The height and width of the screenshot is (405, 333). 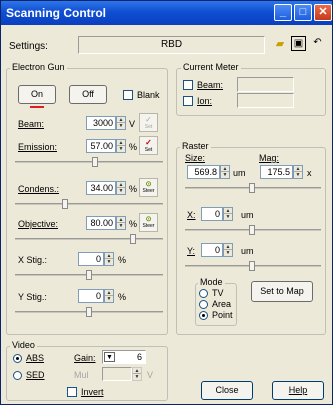 What do you see at coordinates (121, 123) in the screenshot?
I see `beam-spinner: ▲ ▼` at bounding box center [121, 123].